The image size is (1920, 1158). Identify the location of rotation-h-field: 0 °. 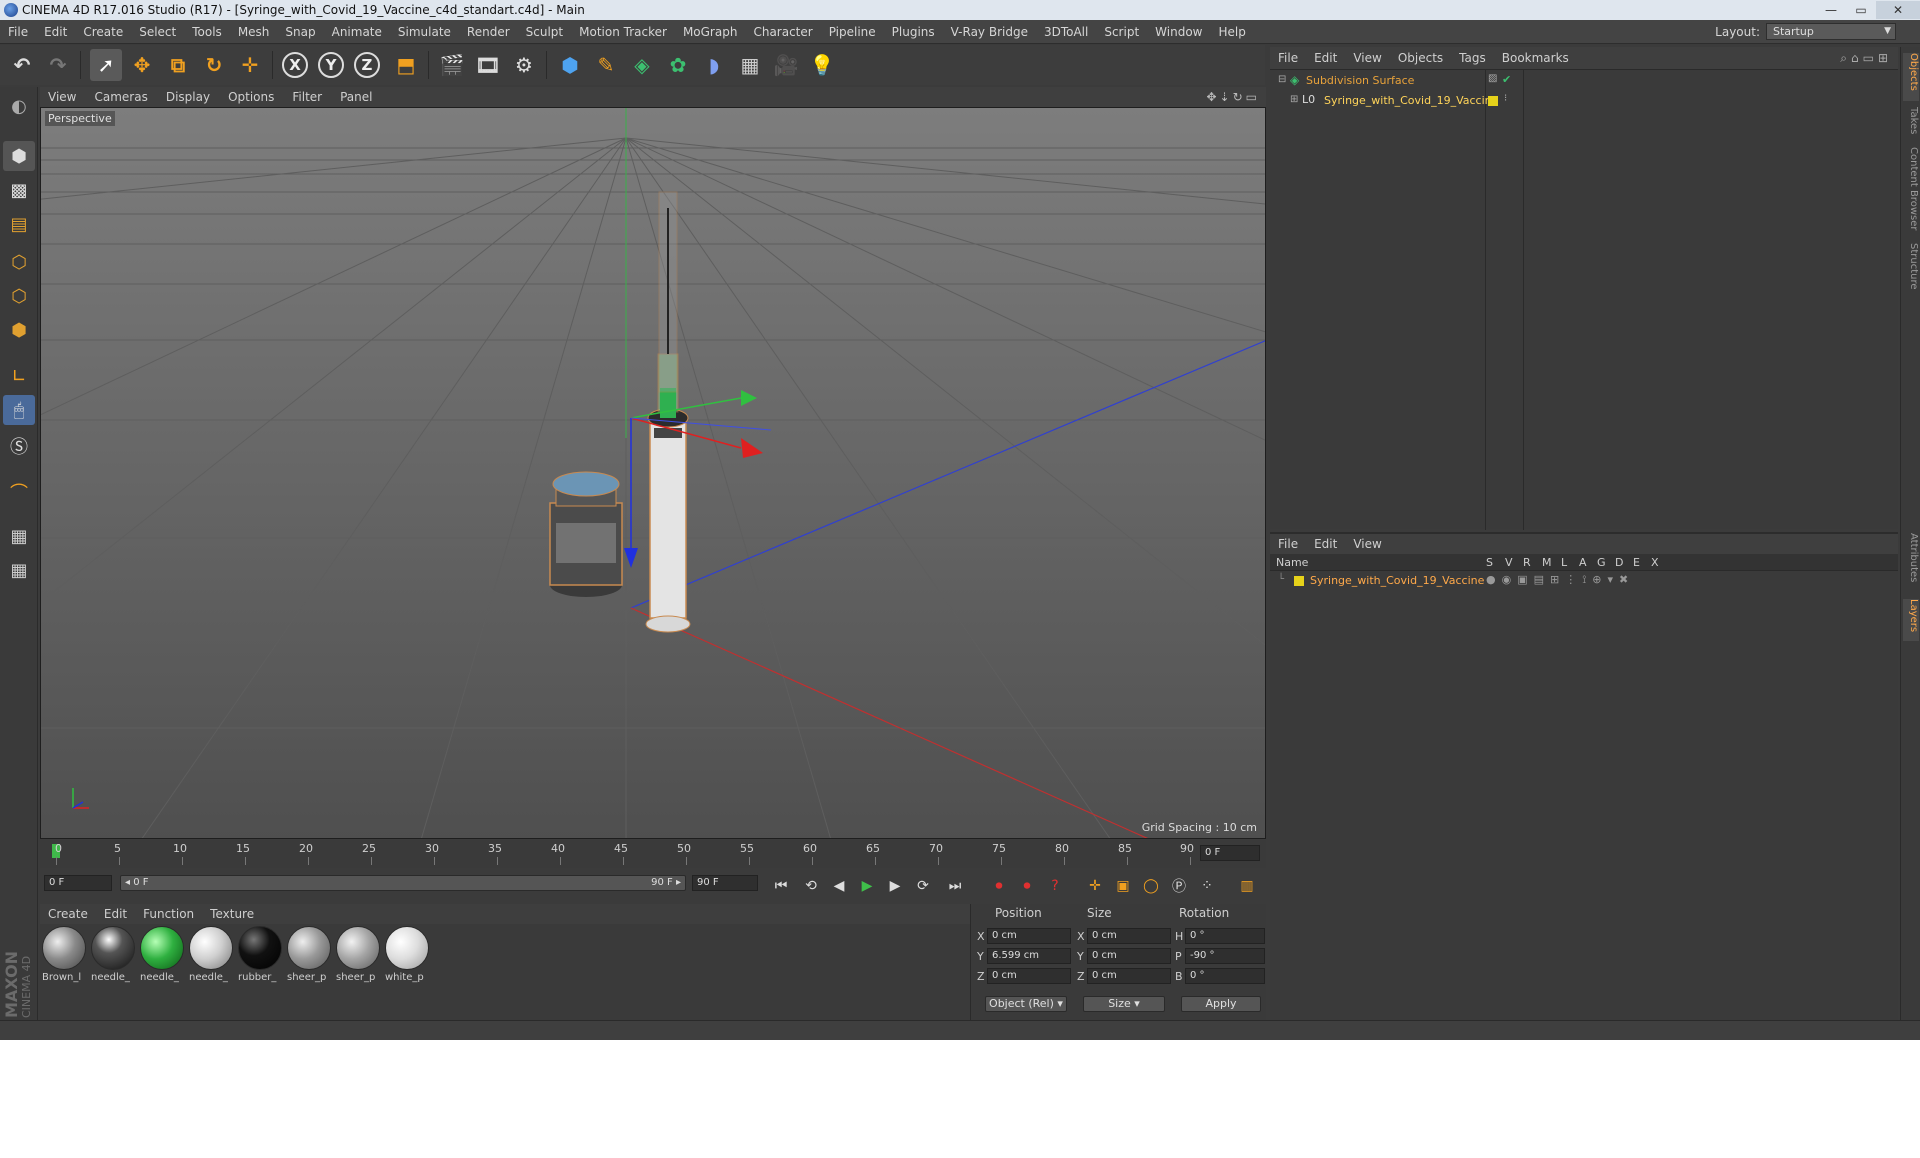
(1225, 936).